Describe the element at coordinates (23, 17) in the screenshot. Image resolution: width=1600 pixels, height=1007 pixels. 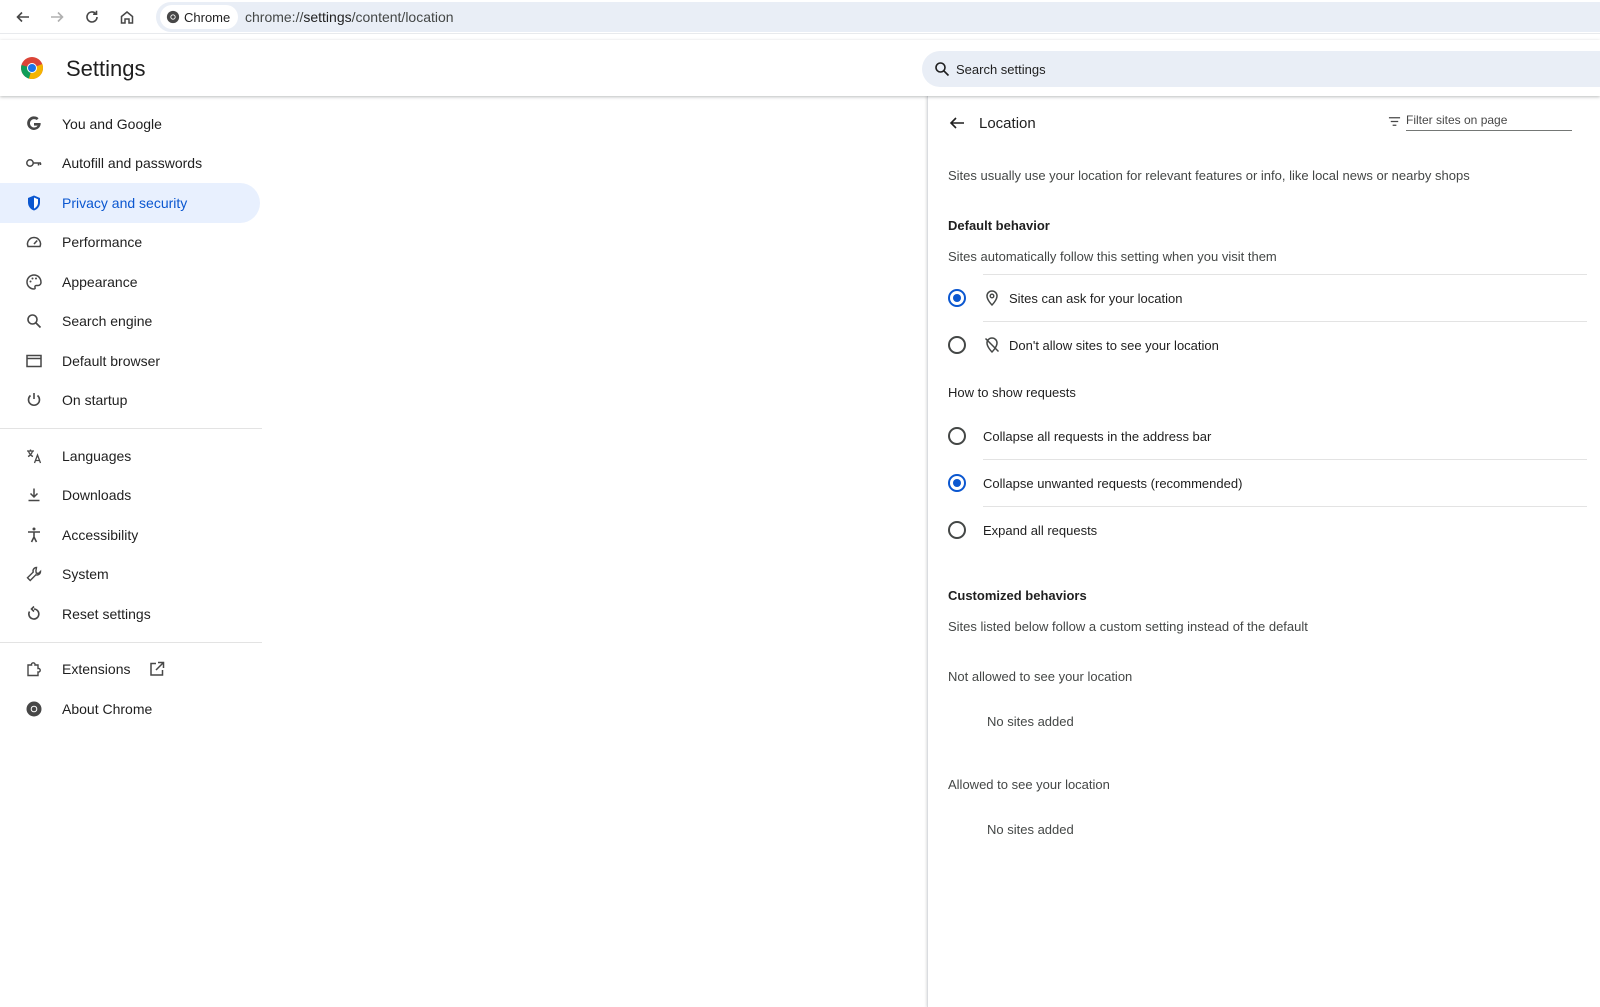
I see `back-icon` at that location.